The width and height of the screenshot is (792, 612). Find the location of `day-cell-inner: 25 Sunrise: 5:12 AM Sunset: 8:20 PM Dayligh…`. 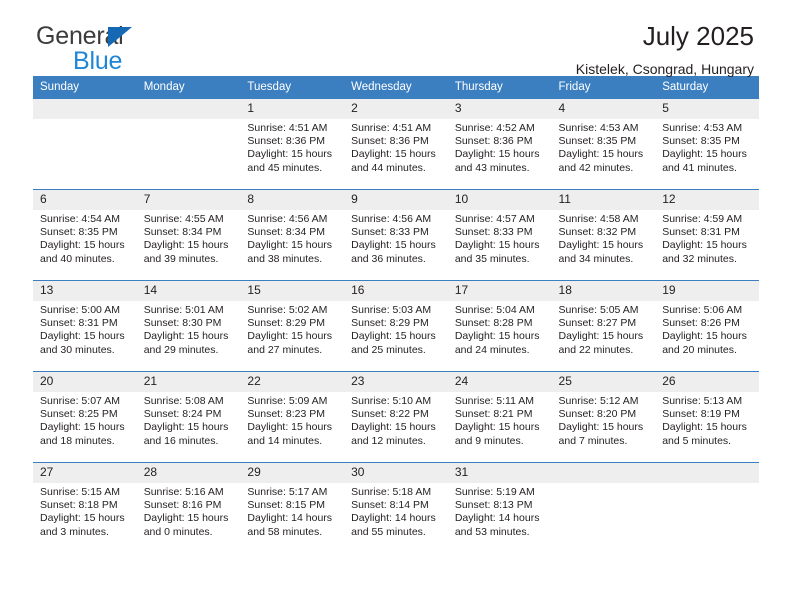

day-cell-inner: 25 Sunrise: 5:12 AM Sunset: 8:20 PM Dayligh… is located at coordinates (603, 417).